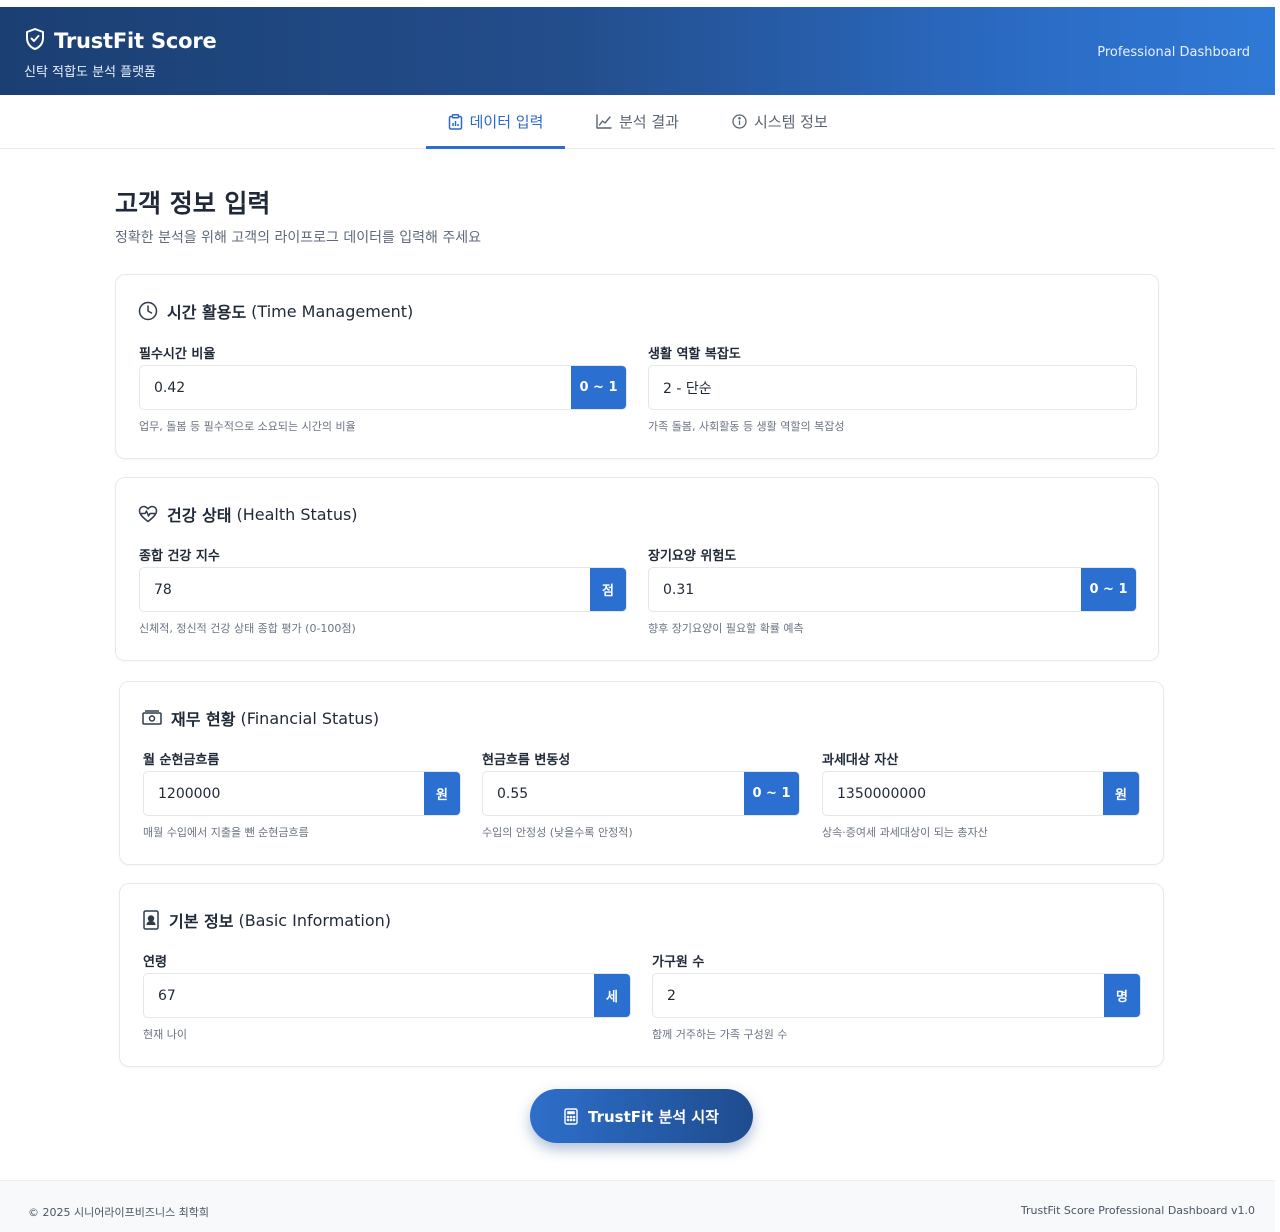 The image size is (1280, 1232). Describe the element at coordinates (720, 1034) in the screenshot. I see `field-hint: 함께 거주하는 가족 구성원 수` at that location.